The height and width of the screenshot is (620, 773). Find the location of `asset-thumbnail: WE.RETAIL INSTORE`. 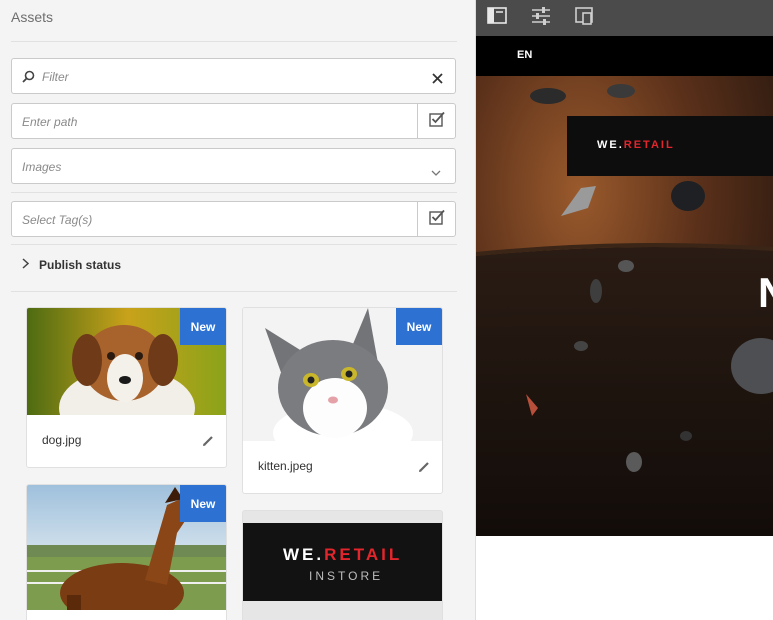

asset-thumbnail: WE.RETAIL INSTORE is located at coordinates (342, 562).